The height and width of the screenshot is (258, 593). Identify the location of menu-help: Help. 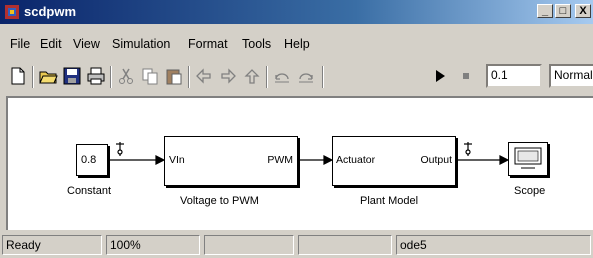
(297, 44).